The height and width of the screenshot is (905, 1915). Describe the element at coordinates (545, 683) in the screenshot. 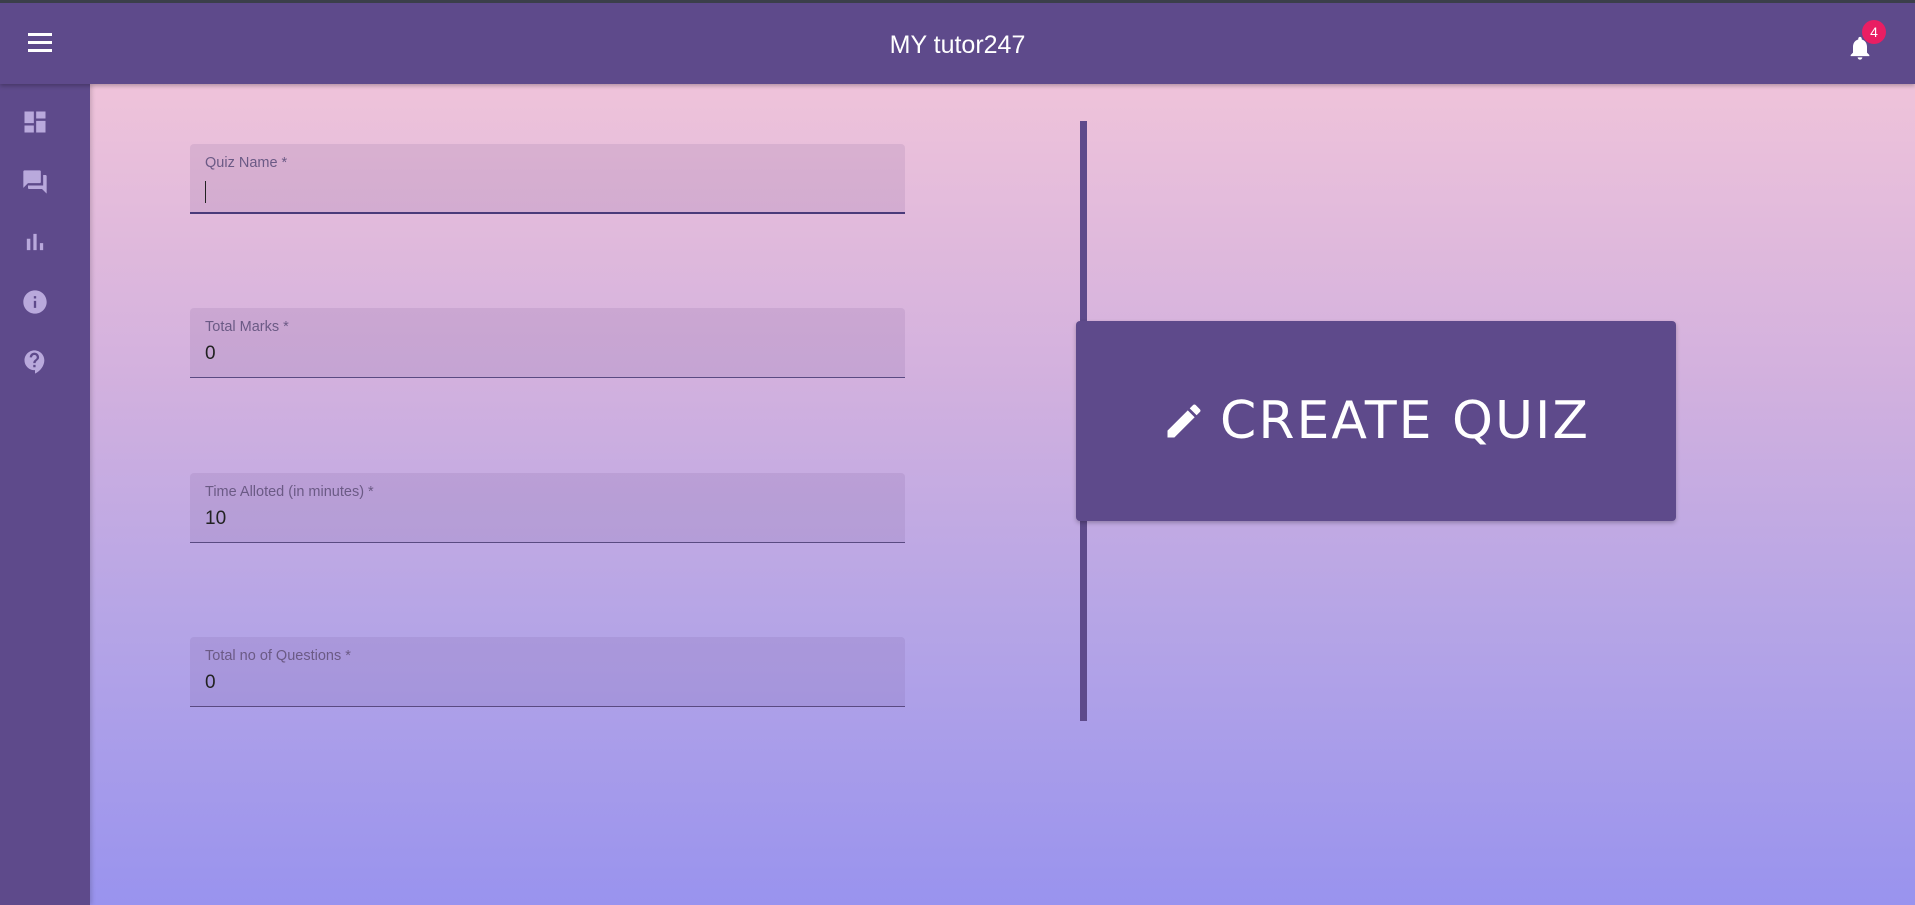

I see `total-questions-input` at that location.